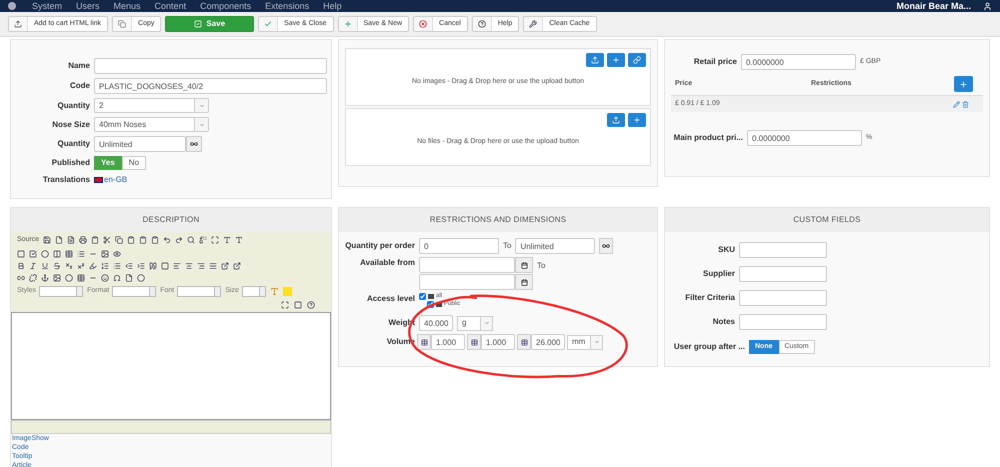 The height and width of the screenshot is (467, 1000). Describe the element at coordinates (189, 266) in the screenshot. I see `align-center-icon` at that location.